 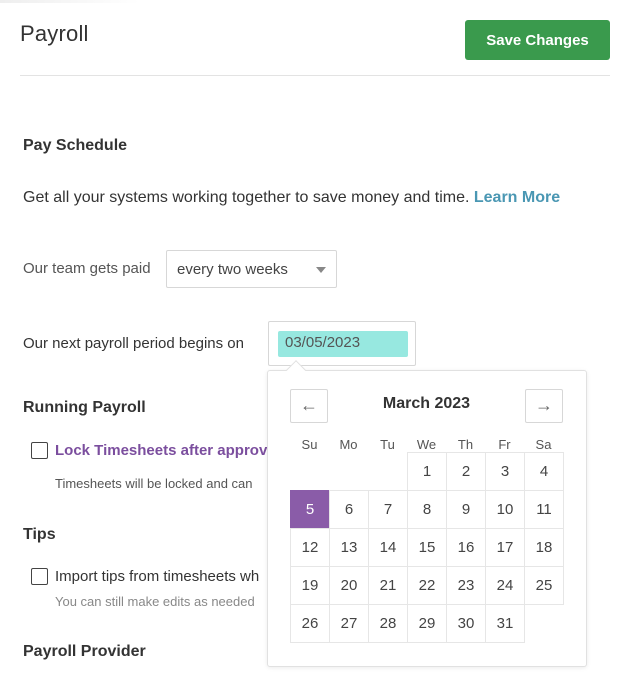 What do you see at coordinates (70, 1) in the screenshot?
I see `top-shadow` at bounding box center [70, 1].